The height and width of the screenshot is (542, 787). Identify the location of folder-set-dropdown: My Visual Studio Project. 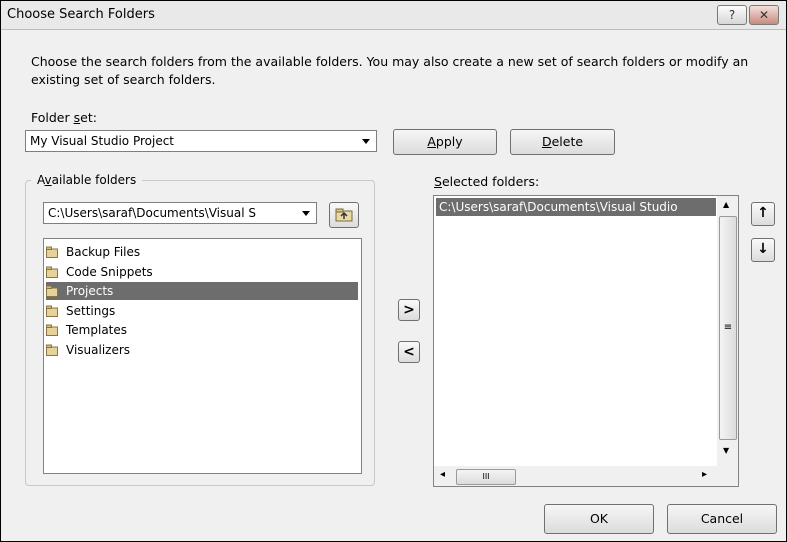
(201, 141).